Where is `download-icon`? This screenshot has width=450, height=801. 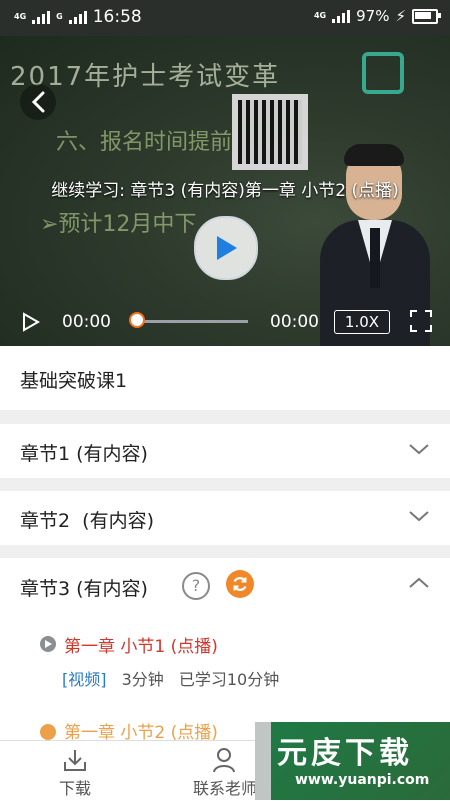
download-icon is located at coordinates (75, 760).